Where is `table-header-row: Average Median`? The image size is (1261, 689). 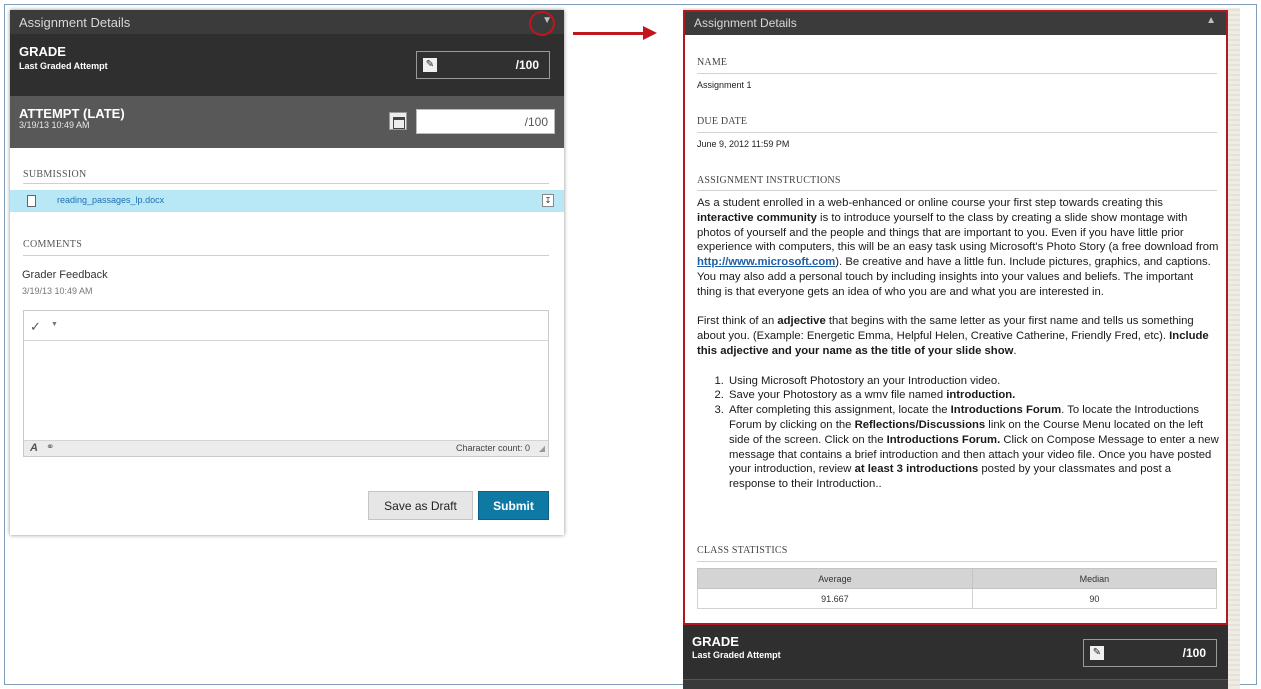
table-header-row: Average Median is located at coordinates (957, 578).